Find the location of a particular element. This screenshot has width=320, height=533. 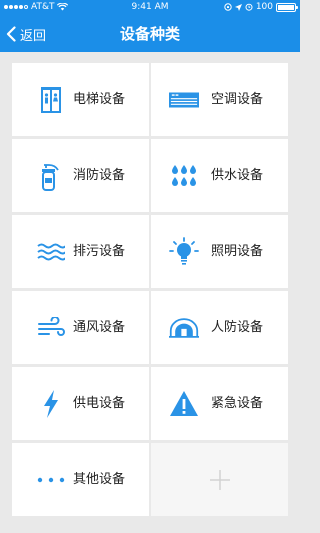

category-tile-power-supply: 供电设备 is located at coordinates (80, 403).